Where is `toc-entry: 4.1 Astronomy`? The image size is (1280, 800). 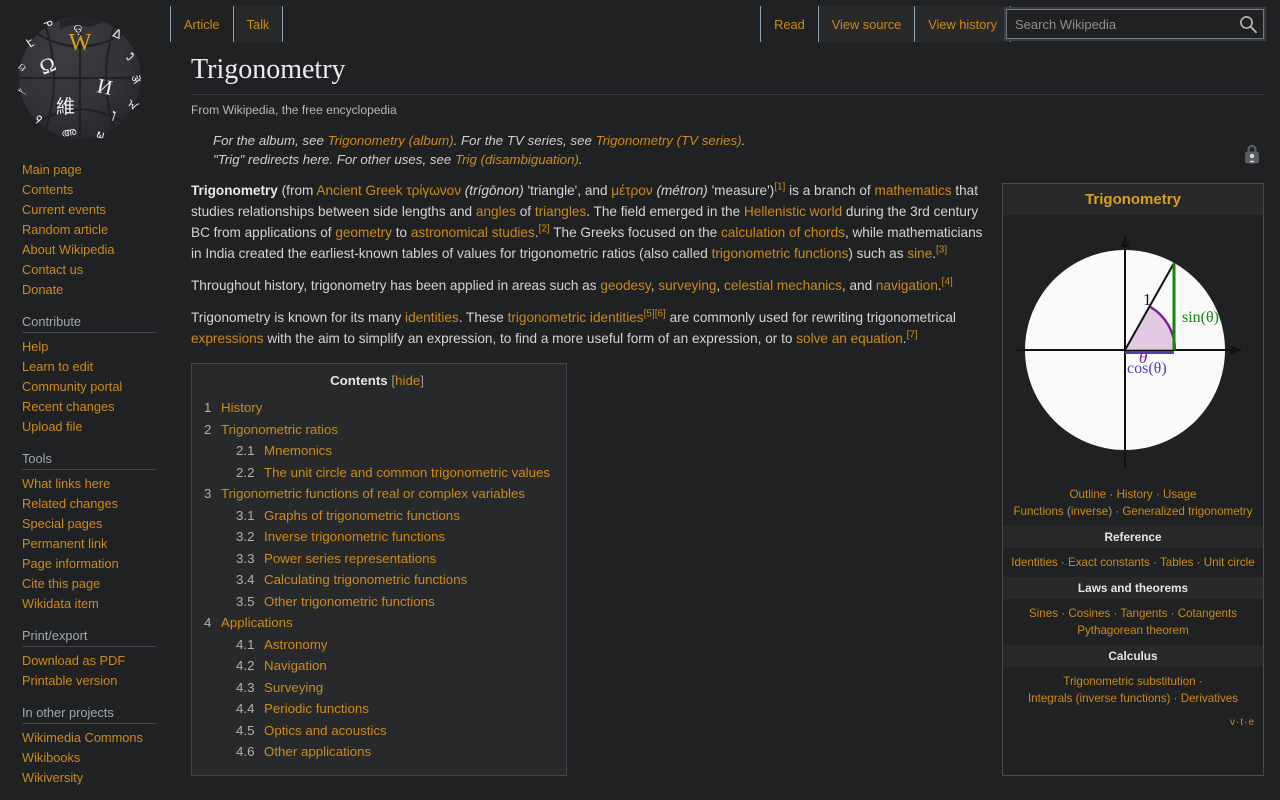
toc-entry: 4.1 Astronomy is located at coordinates (393, 645).